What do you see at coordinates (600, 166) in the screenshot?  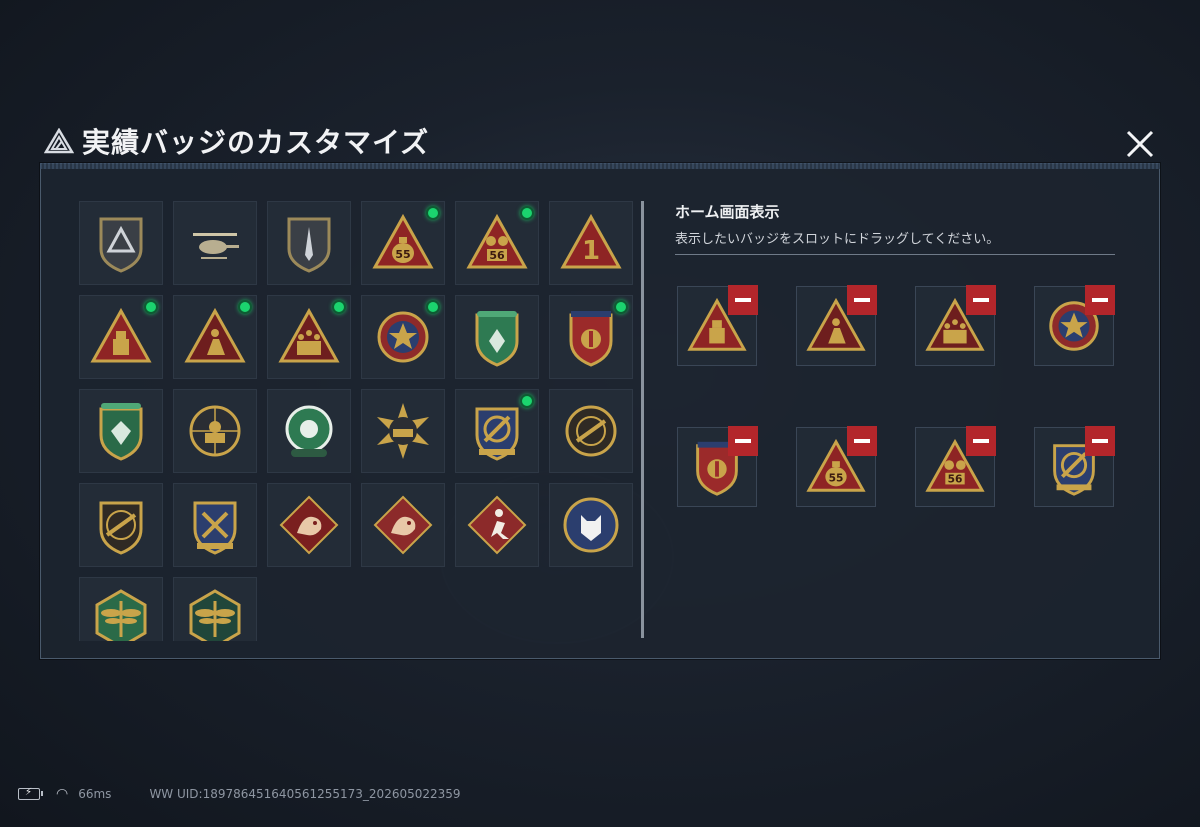 I see `panel-top-border` at bounding box center [600, 166].